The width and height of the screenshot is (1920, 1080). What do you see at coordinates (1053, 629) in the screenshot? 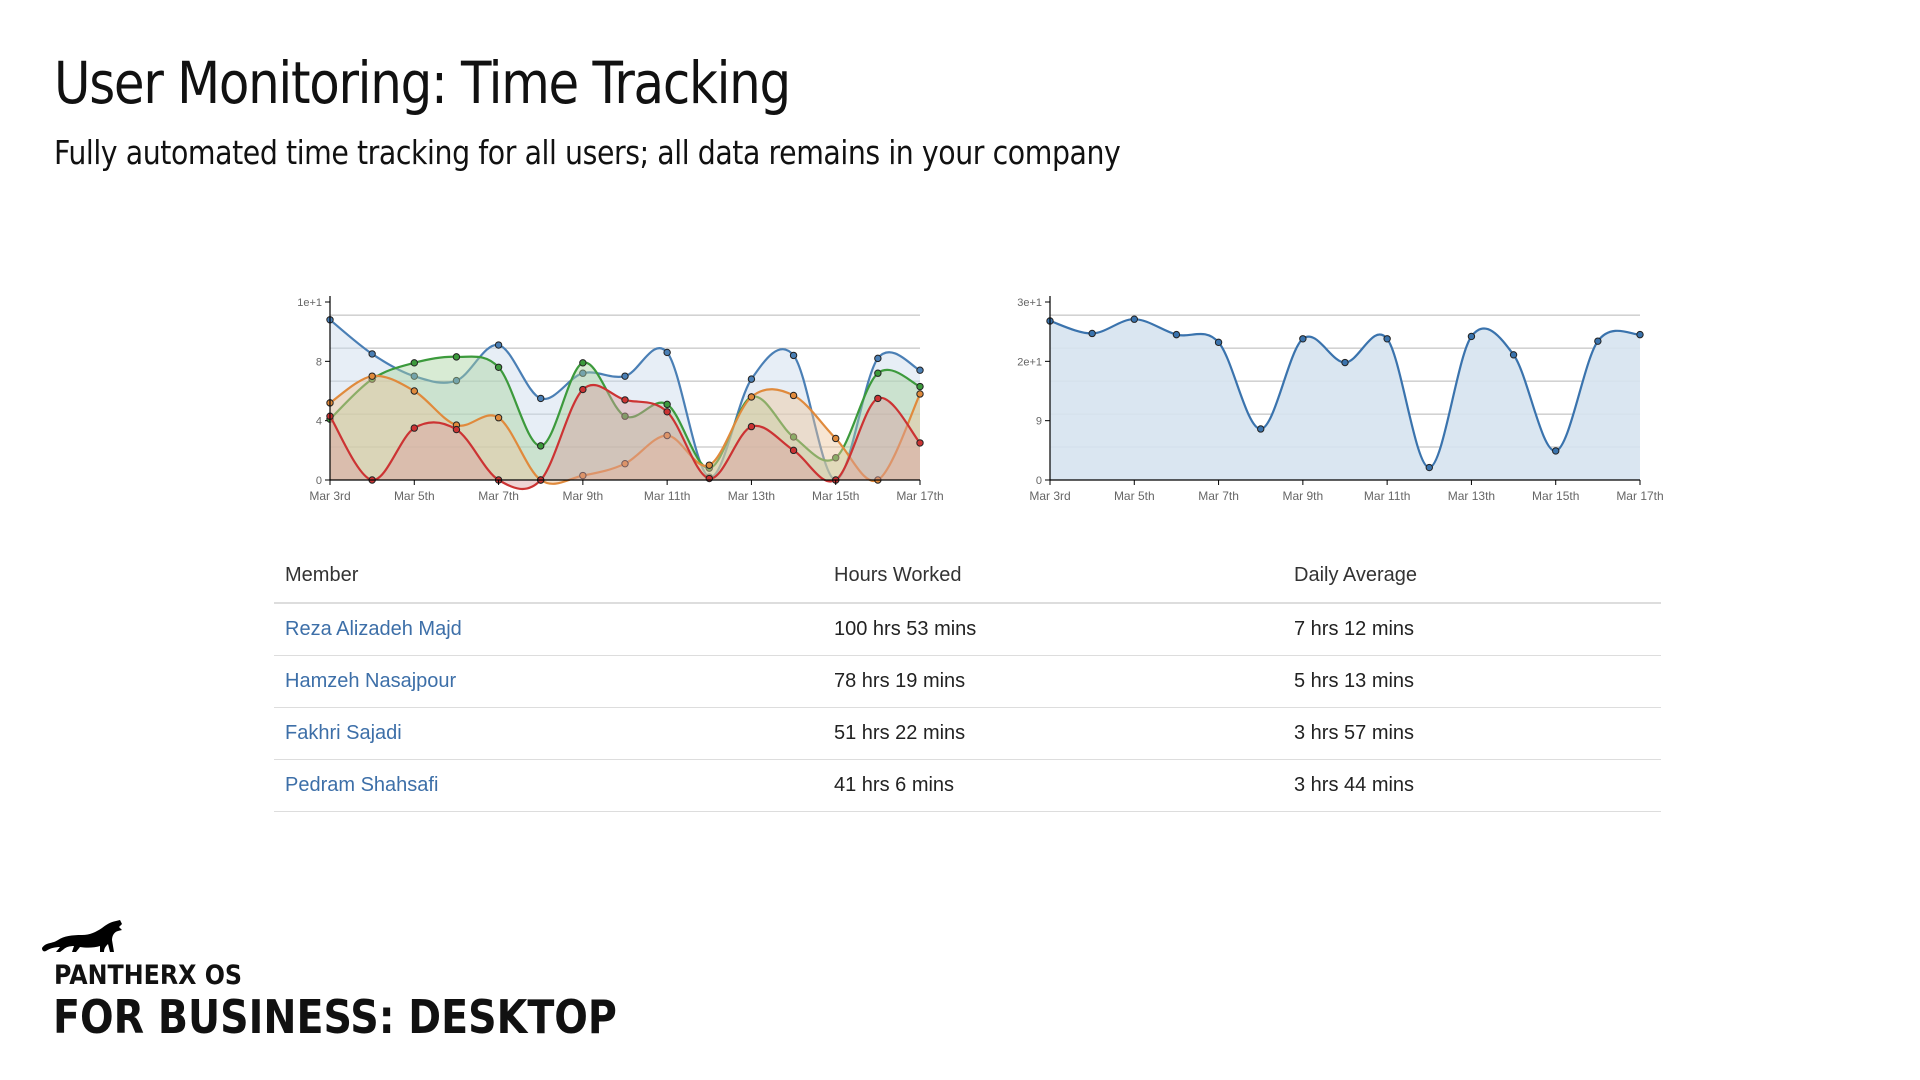
I see `hours-worked-cell: 100 hrs 53 mins` at bounding box center [1053, 629].